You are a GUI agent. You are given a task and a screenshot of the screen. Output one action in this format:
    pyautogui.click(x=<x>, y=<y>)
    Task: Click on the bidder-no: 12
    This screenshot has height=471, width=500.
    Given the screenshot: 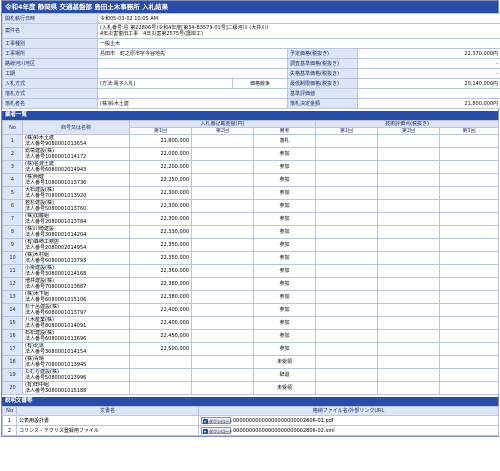 What is the action you would take?
    pyautogui.click(x=12, y=284)
    